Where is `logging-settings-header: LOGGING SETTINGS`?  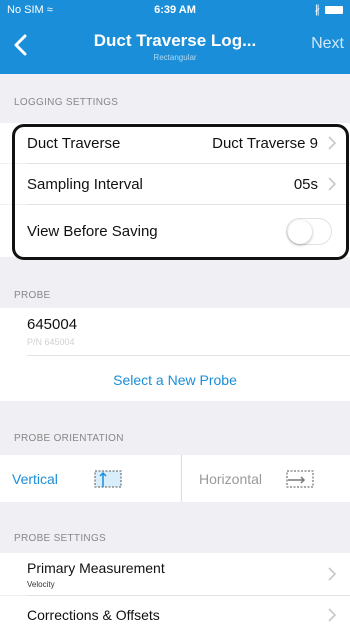
logging-settings-header: LOGGING SETTINGS is located at coordinates (66, 102).